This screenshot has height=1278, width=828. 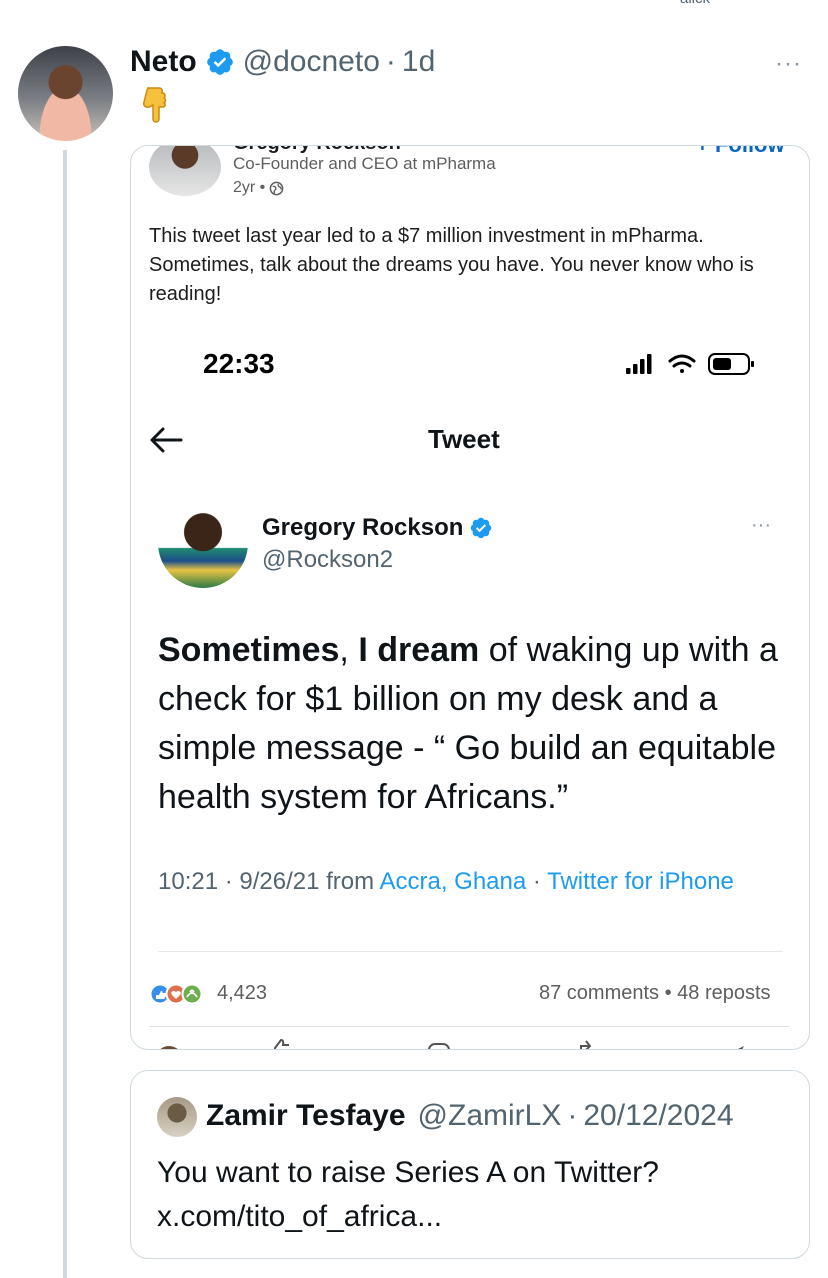 I want to click on inner-tweet-handle: @Rockson2, so click(x=328, y=559).